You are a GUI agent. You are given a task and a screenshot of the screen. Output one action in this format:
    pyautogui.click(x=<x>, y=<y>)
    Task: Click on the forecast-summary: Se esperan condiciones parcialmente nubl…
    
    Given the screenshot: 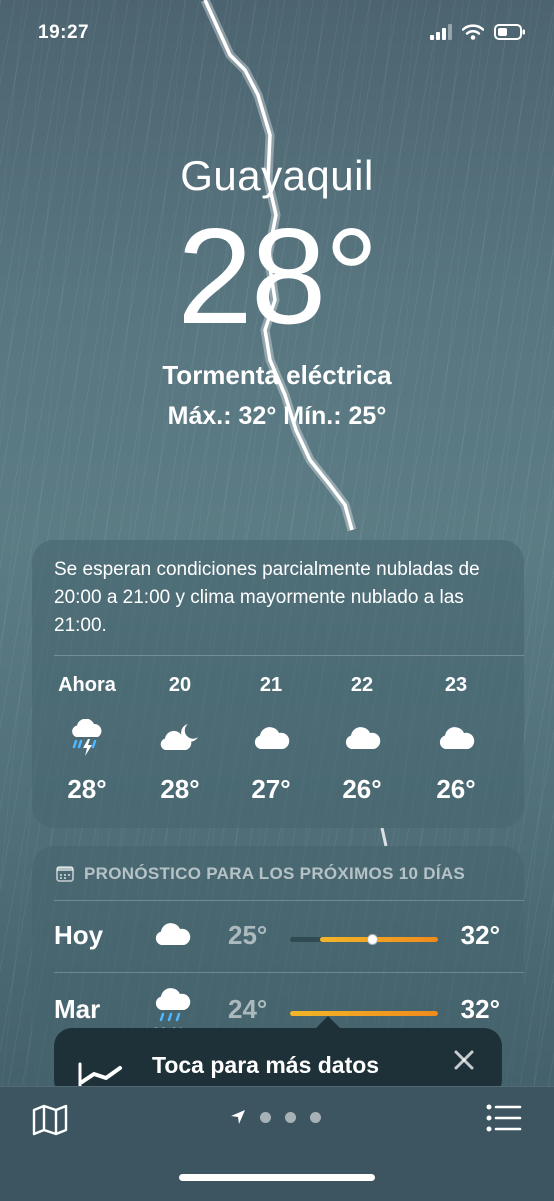 What is the action you would take?
    pyautogui.click(x=267, y=597)
    